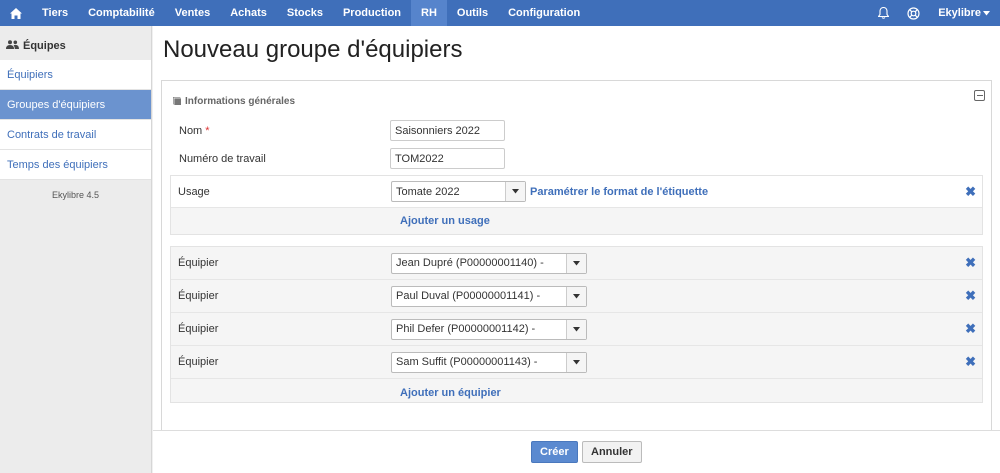 This screenshot has width=1000, height=473. What do you see at coordinates (240, 101) in the screenshot?
I see `panel-title: Informations générales` at bounding box center [240, 101].